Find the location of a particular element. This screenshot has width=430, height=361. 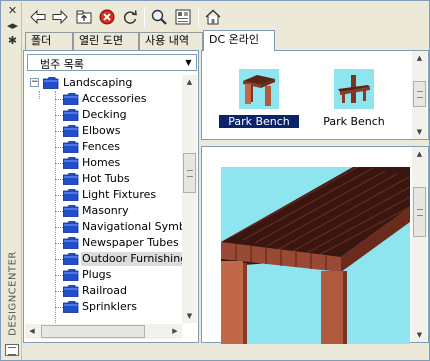

auto-hide-icon: ◂▸ is located at coordinates (12, 26).